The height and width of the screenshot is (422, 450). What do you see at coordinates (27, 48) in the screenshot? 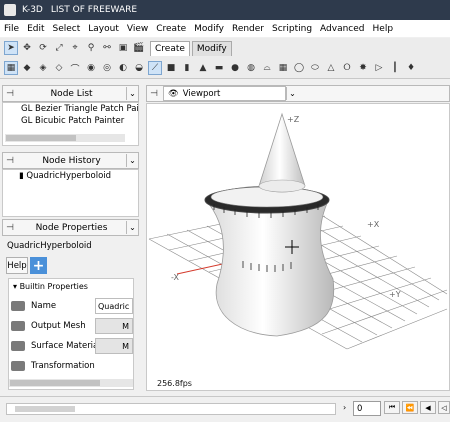
I see `move-tool-icon: ✥` at bounding box center [27, 48].